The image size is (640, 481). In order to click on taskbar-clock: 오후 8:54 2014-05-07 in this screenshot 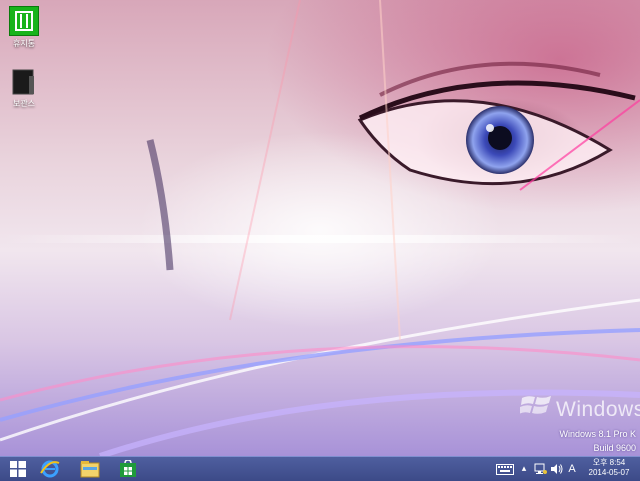, I will do `click(609, 469)`.